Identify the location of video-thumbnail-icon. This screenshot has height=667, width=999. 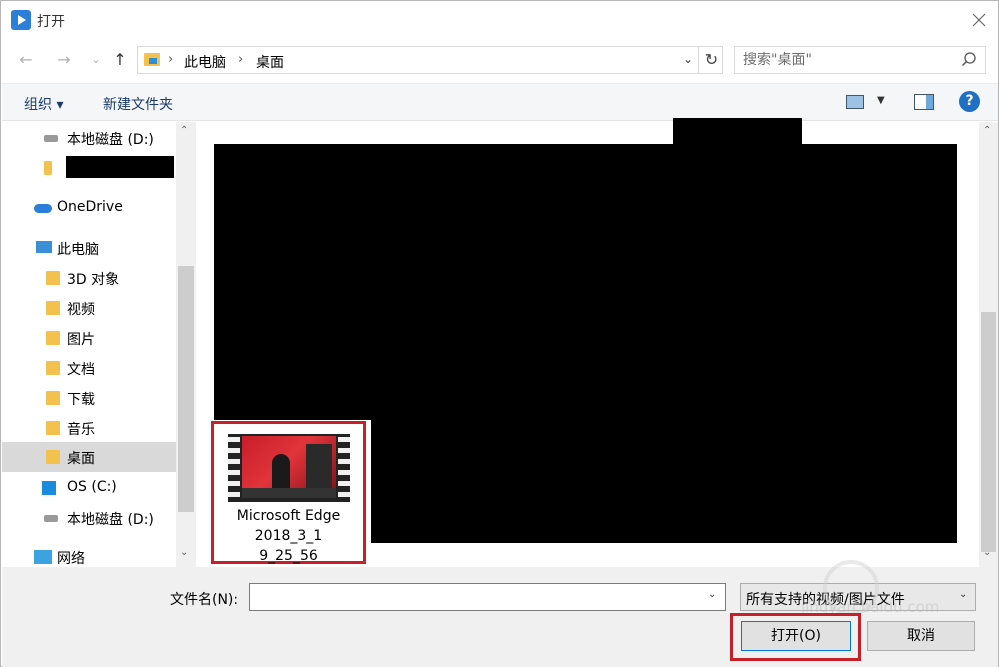
(289, 468).